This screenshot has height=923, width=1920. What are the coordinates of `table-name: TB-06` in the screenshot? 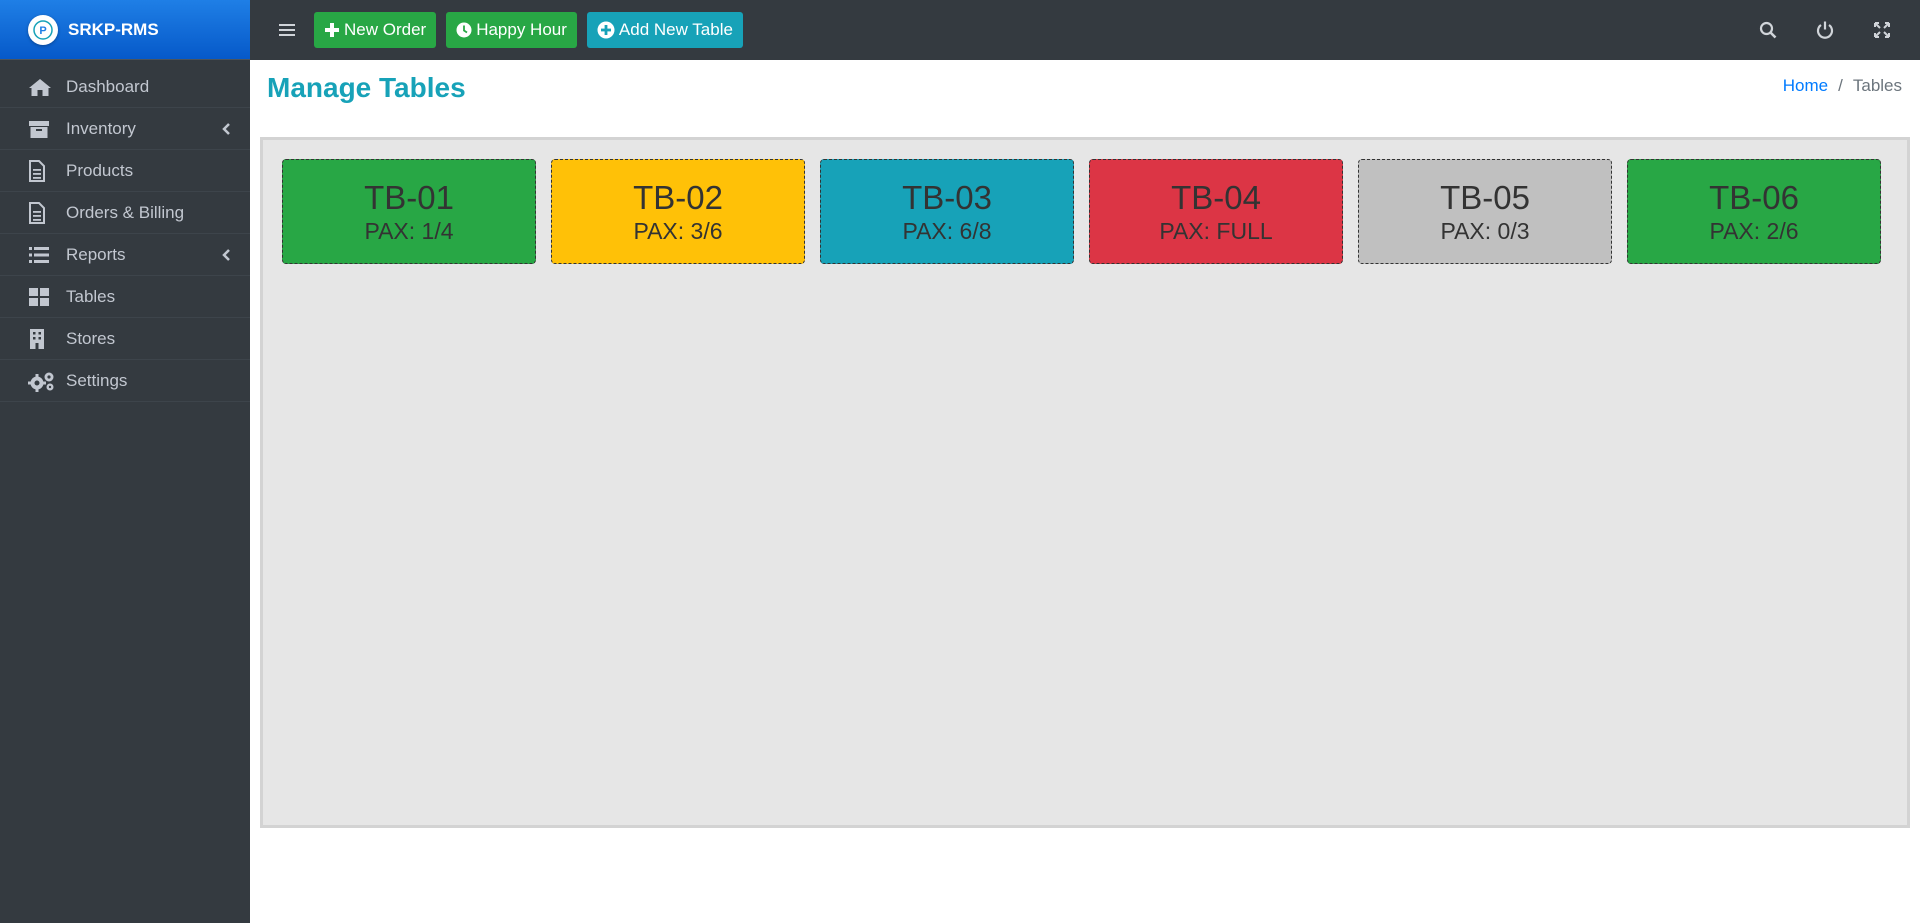 It's located at (1754, 197).